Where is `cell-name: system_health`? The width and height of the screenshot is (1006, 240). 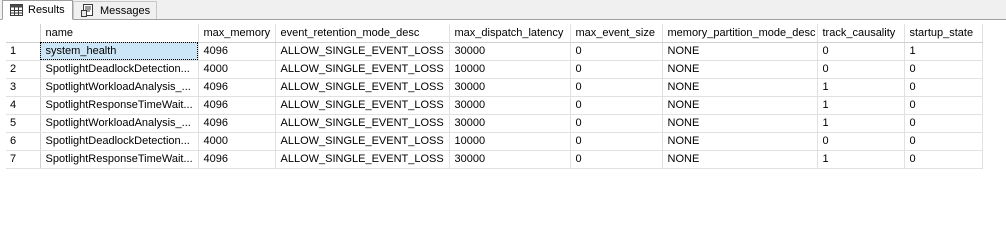 cell-name: system_health is located at coordinates (119, 51).